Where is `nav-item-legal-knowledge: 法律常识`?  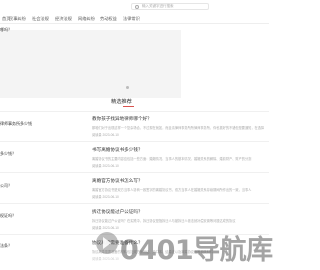 nav-item-legal-knowledge: 法律常识 is located at coordinates (131, 19).